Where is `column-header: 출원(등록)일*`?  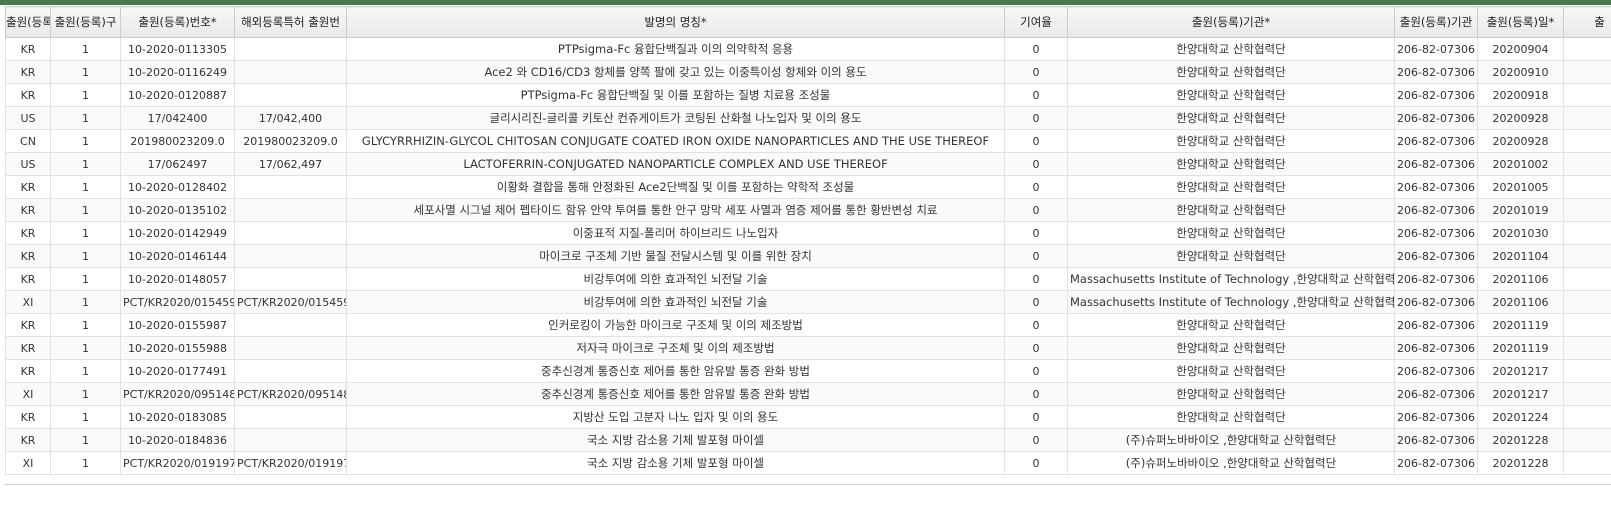
column-header: 출원(등록)일* is located at coordinates (1520, 22).